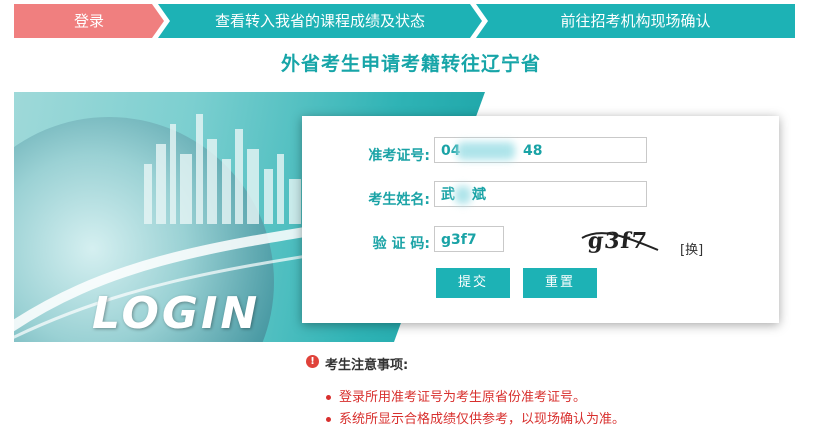 The height and width of the screenshot is (431, 822). What do you see at coordinates (475, 417) in the screenshot?
I see `notice-item: 系统所显示合格成绩仅供参考，以现场确认为准。` at bounding box center [475, 417].